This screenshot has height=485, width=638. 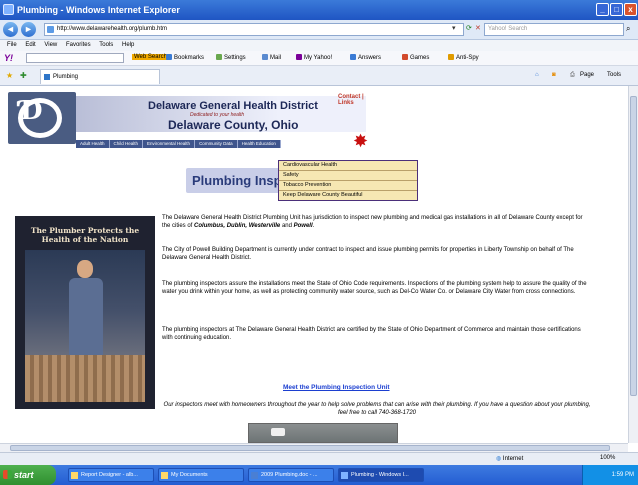 What do you see at coordinates (237, 226) in the screenshot?
I see `p1-cities: Columbus, Dublin, Westerville` at bounding box center [237, 226].